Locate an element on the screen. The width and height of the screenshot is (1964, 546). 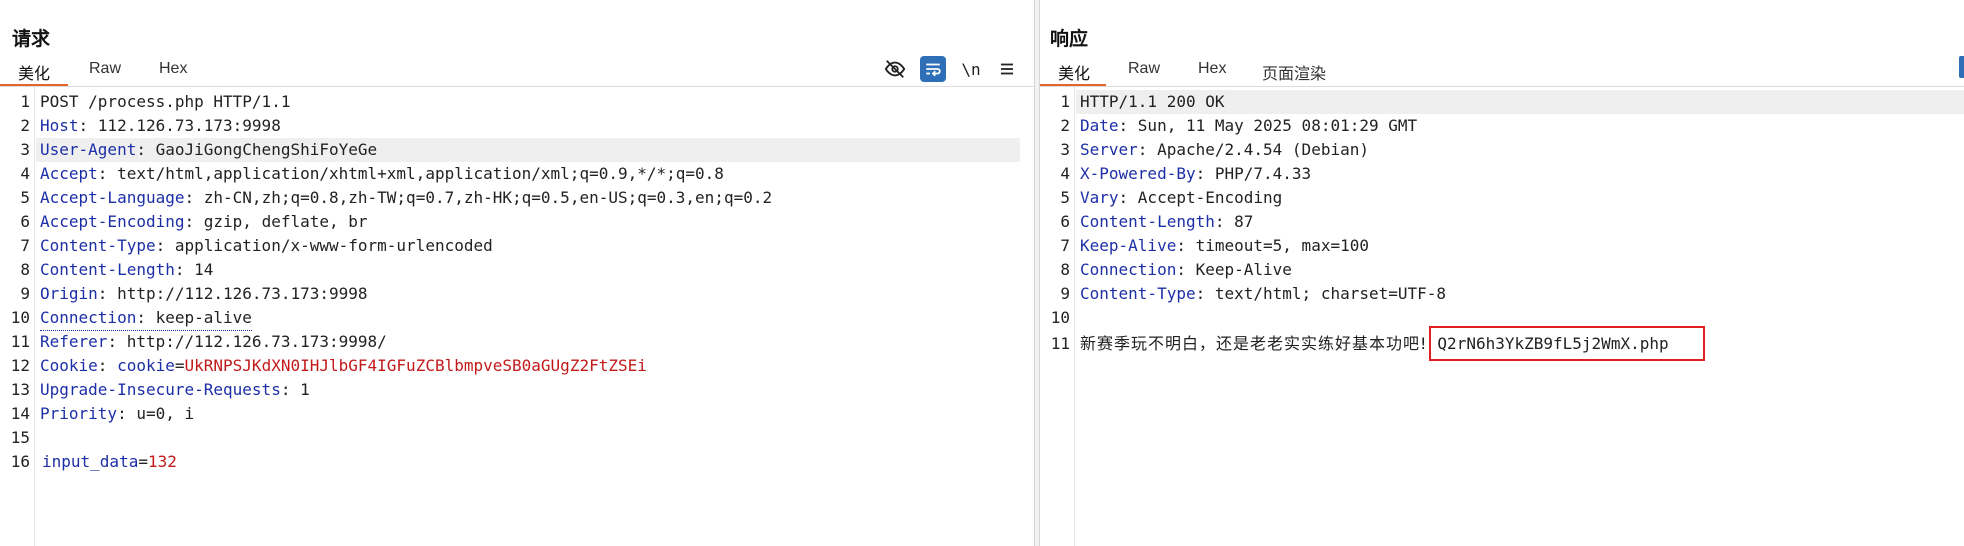
response-line: 7 Keep-Alive: timeout=5, max=100 is located at coordinates (1214, 245).